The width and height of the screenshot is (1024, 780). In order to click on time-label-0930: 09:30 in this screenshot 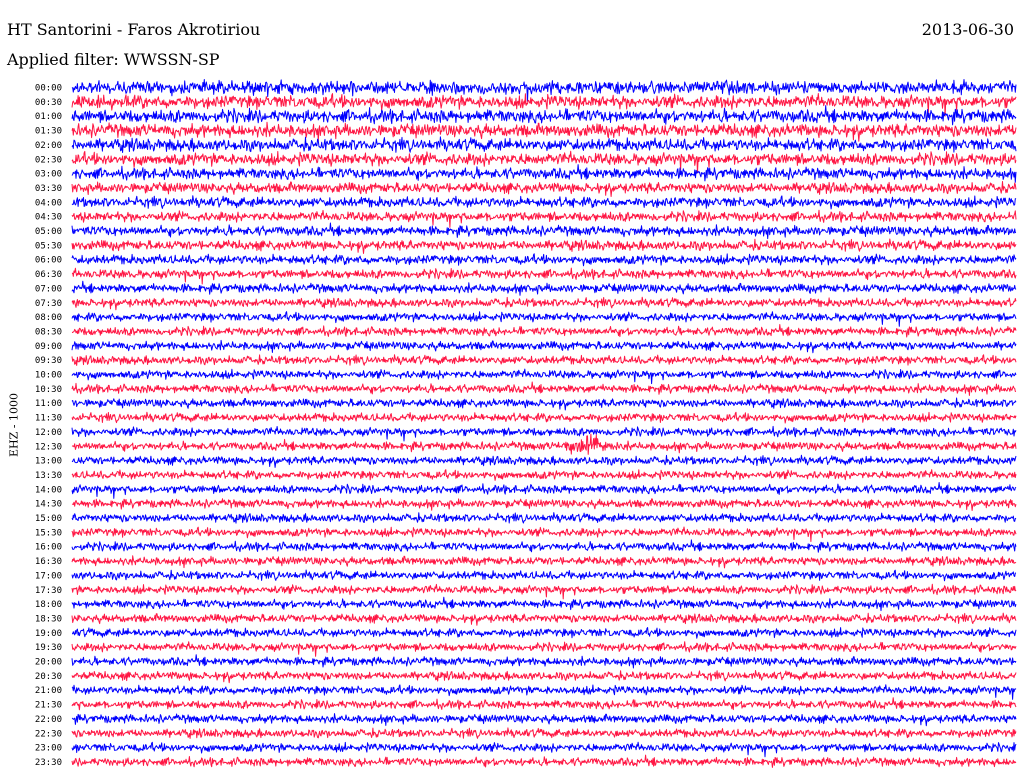, I will do `click(48, 361)`.